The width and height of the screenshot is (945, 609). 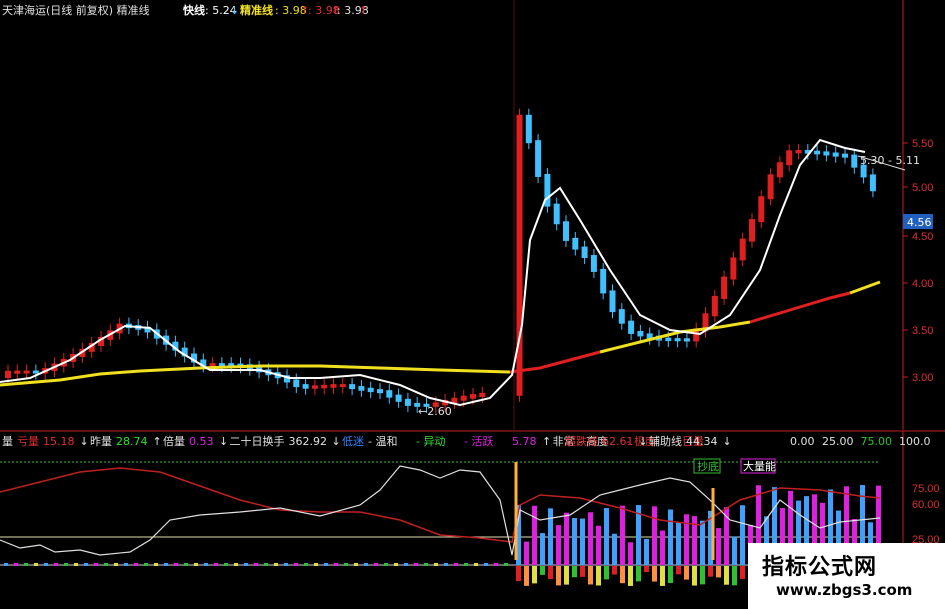 What do you see at coordinates (846, 576) in the screenshot?
I see `watermark-box: 指标公式网 www.zbgs3.com` at bounding box center [846, 576].